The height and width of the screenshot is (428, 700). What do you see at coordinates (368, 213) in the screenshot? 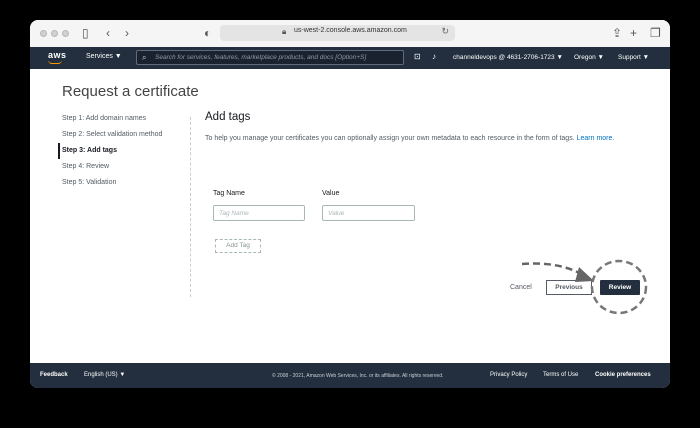
I see `tag-value-input: Value` at bounding box center [368, 213].